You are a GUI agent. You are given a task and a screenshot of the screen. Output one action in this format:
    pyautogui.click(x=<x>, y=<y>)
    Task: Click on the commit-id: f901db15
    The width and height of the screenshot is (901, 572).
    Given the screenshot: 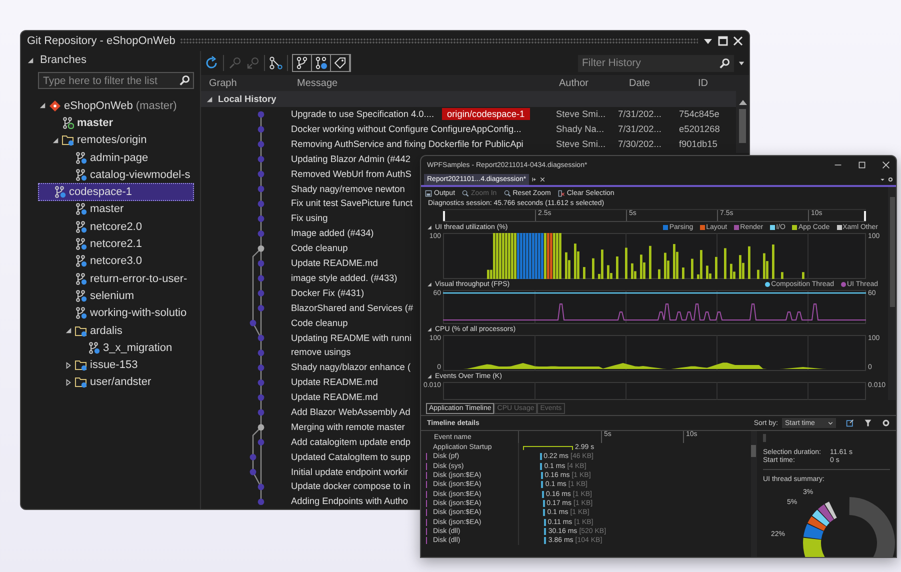 What is the action you would take?
    pyautogui.click(x=698, y=143)
    